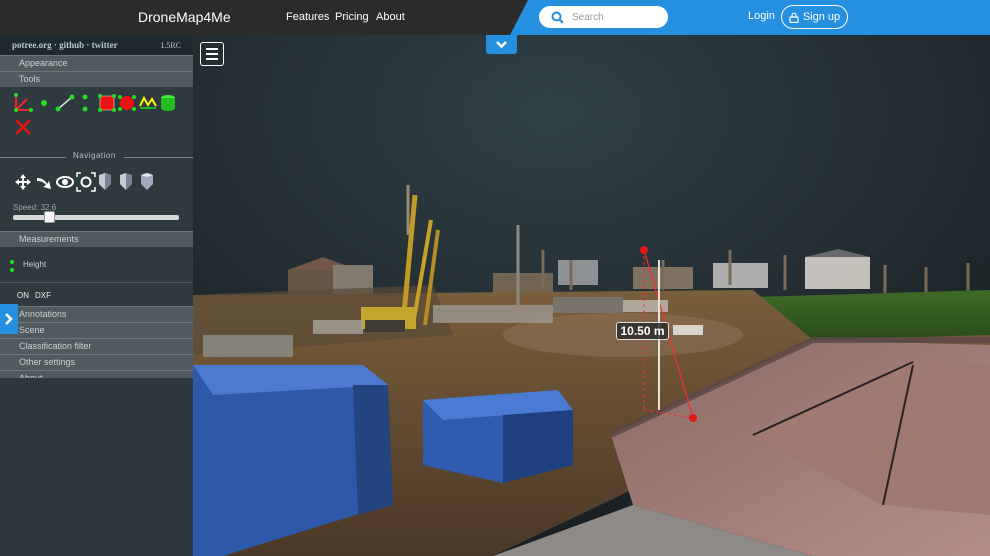 The height and width of the screenshot is (556, 990). I want to click on chevron-right-icon, so click(9, 319).